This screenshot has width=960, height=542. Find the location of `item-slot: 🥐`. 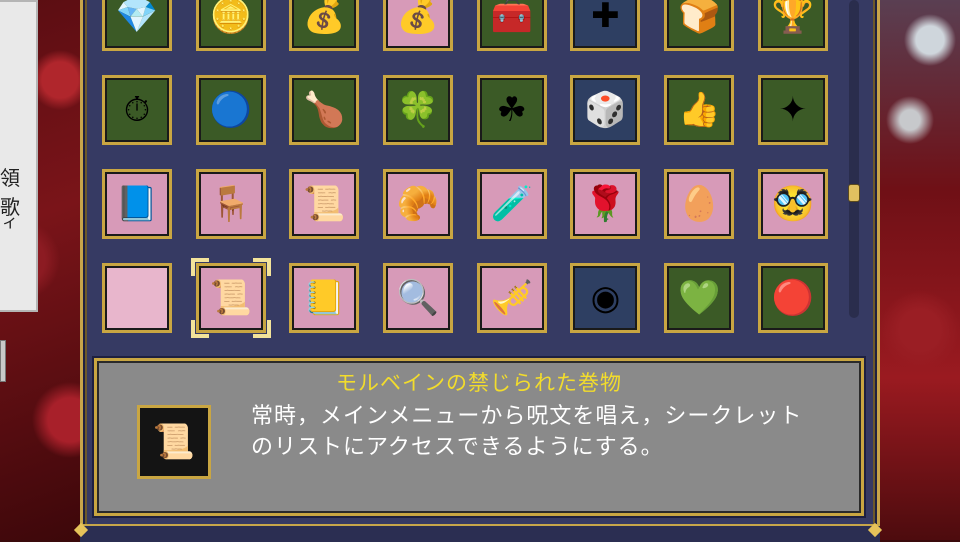

item-slot: 🥐 is located at coordinates (418, 204).